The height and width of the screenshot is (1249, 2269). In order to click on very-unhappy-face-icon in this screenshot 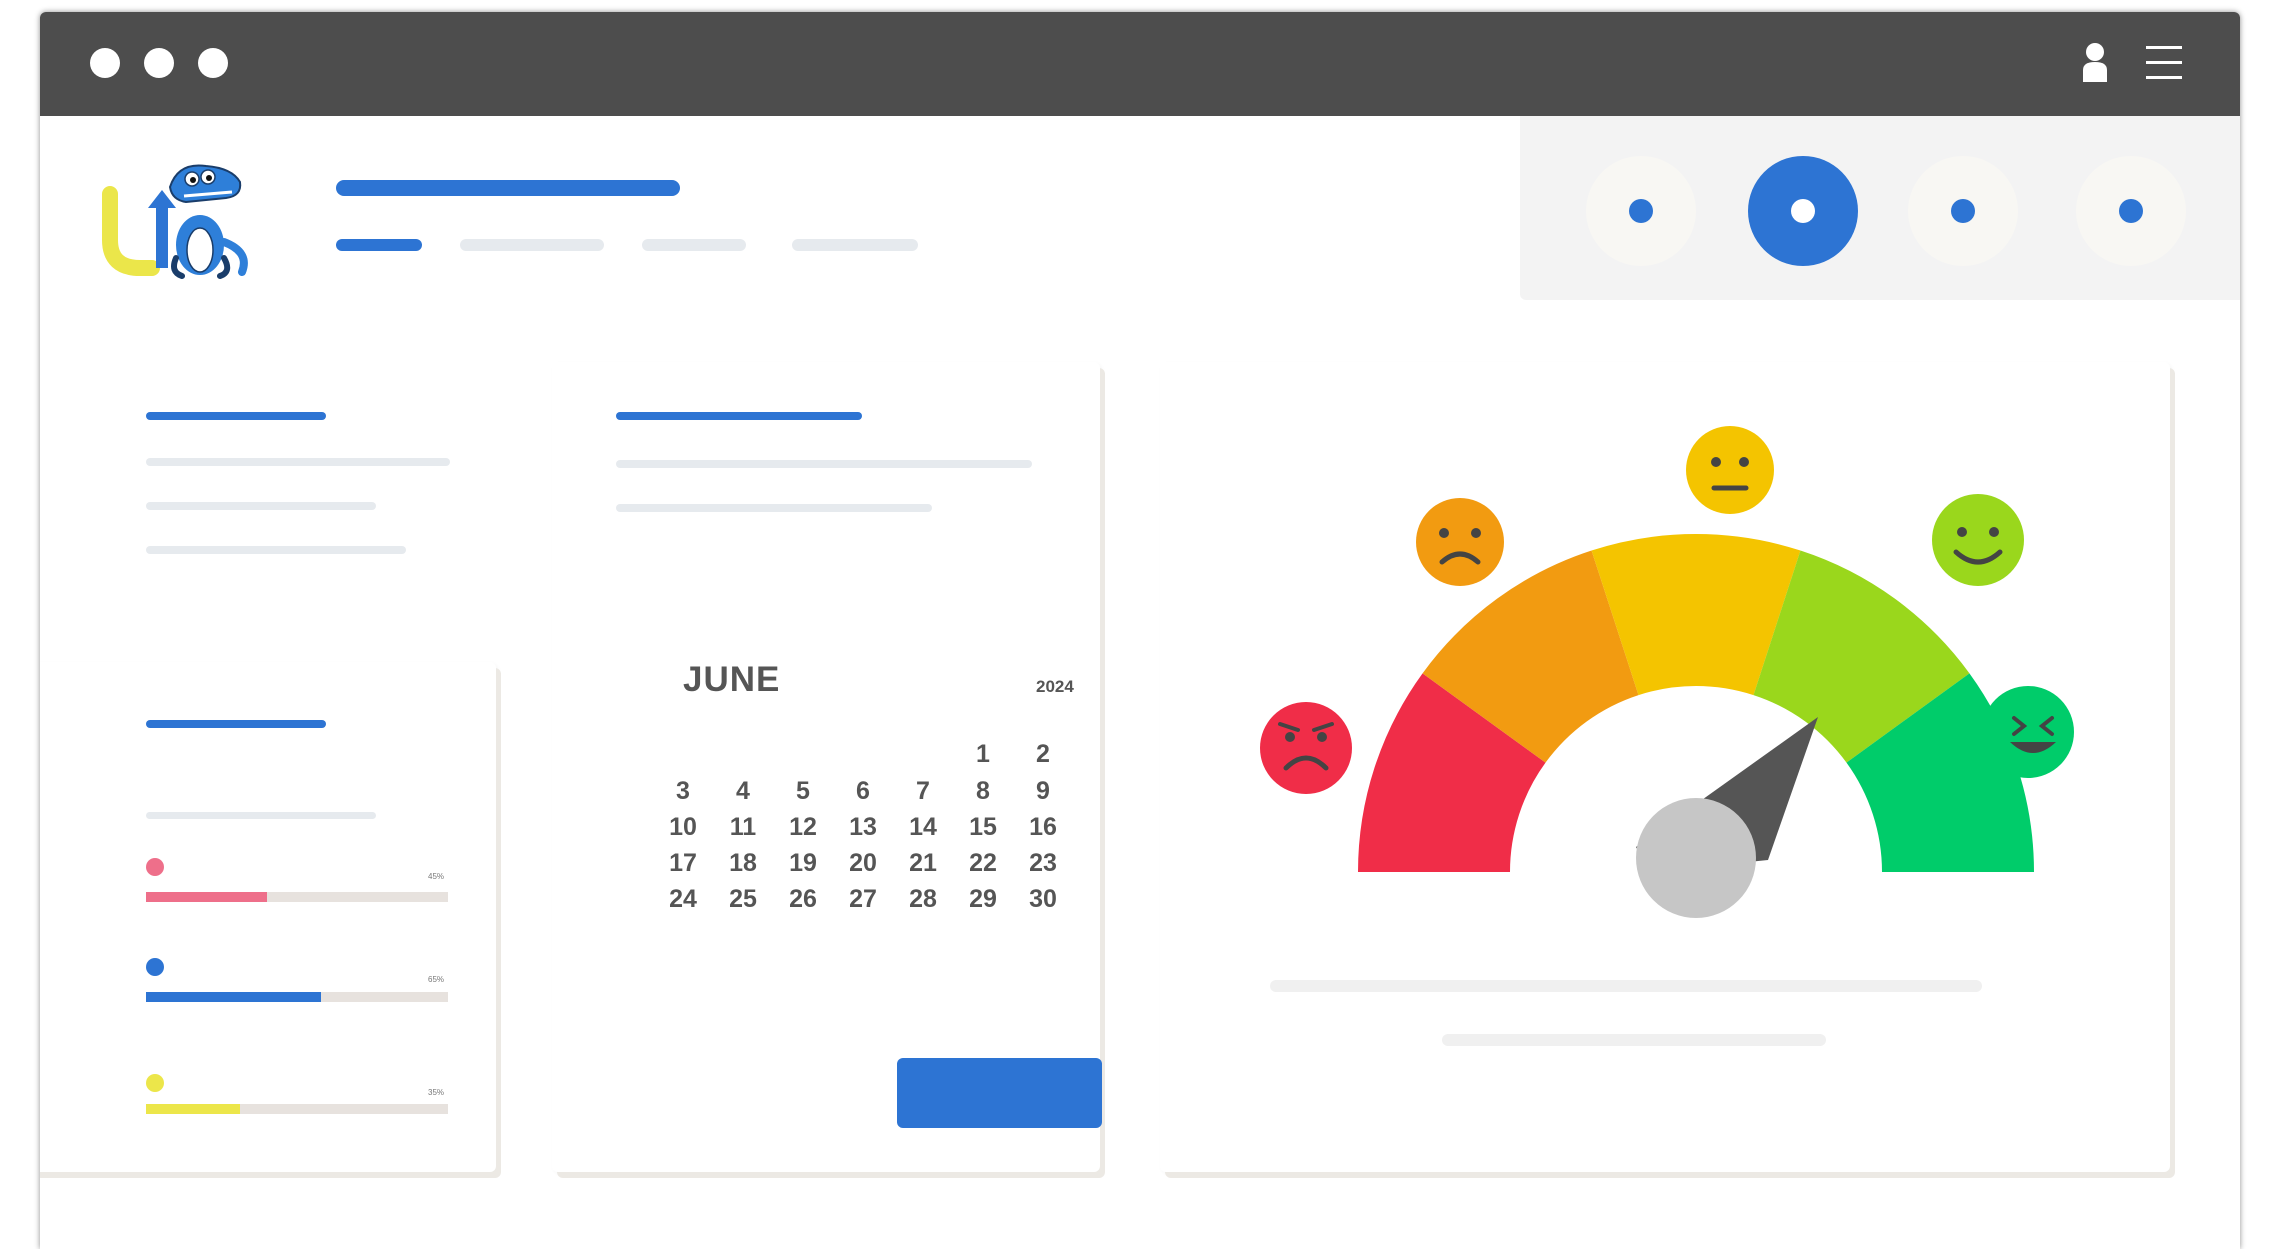, I will do `click(1306, 748)`.